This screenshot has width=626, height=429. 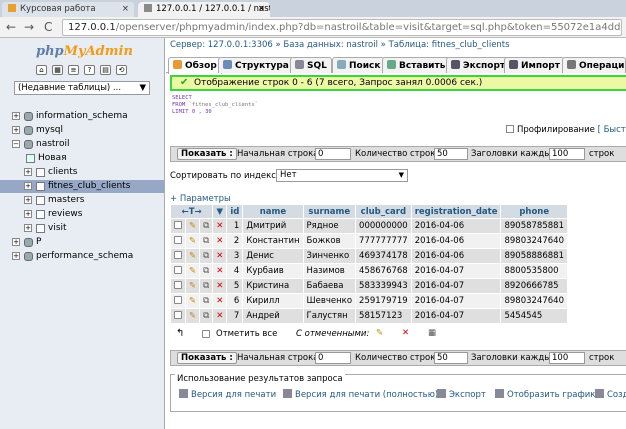 What do you see at coordinates (82, 214) in the screenshot?
I see `tree-item-reviews: + reviews` at bounding box center [82, 214].